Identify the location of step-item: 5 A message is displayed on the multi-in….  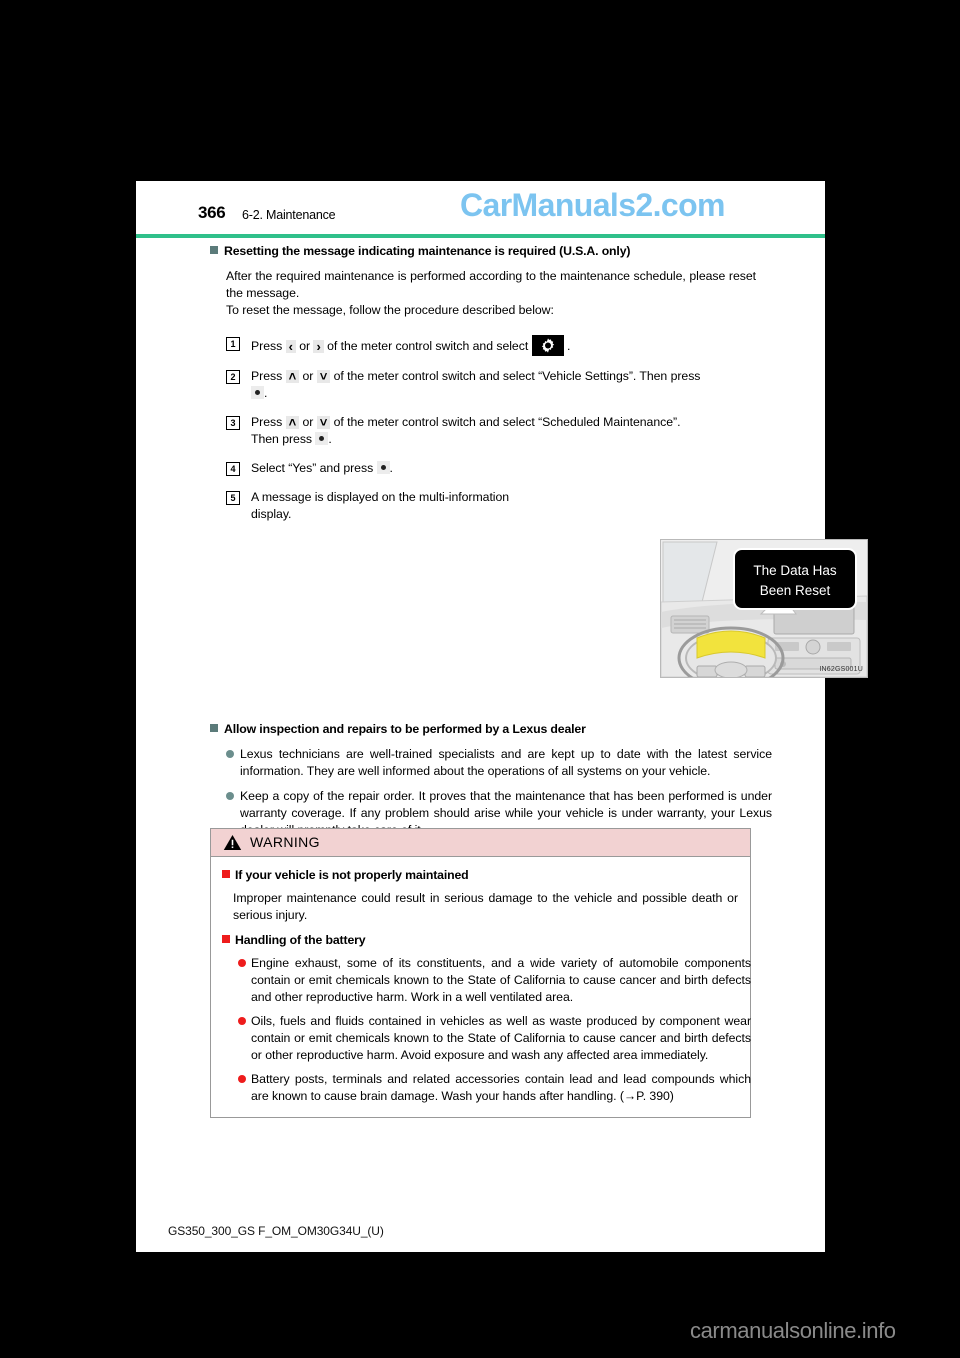
(381, 506).